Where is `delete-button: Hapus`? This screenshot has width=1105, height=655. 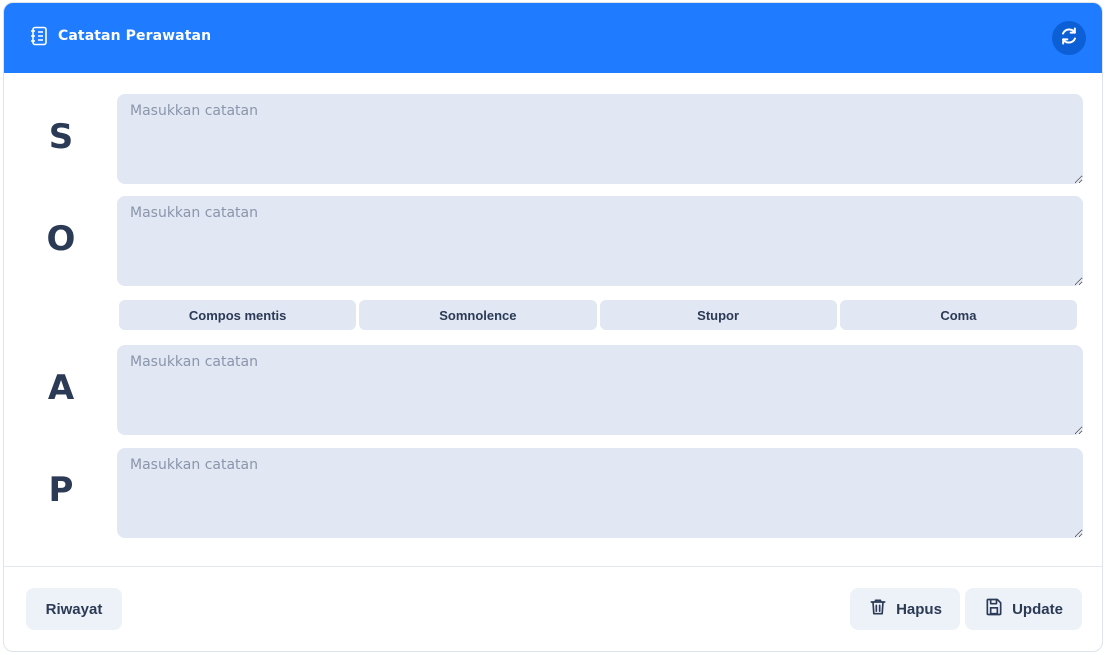 delete-button: Hapus is located at coordinates (905, 609).